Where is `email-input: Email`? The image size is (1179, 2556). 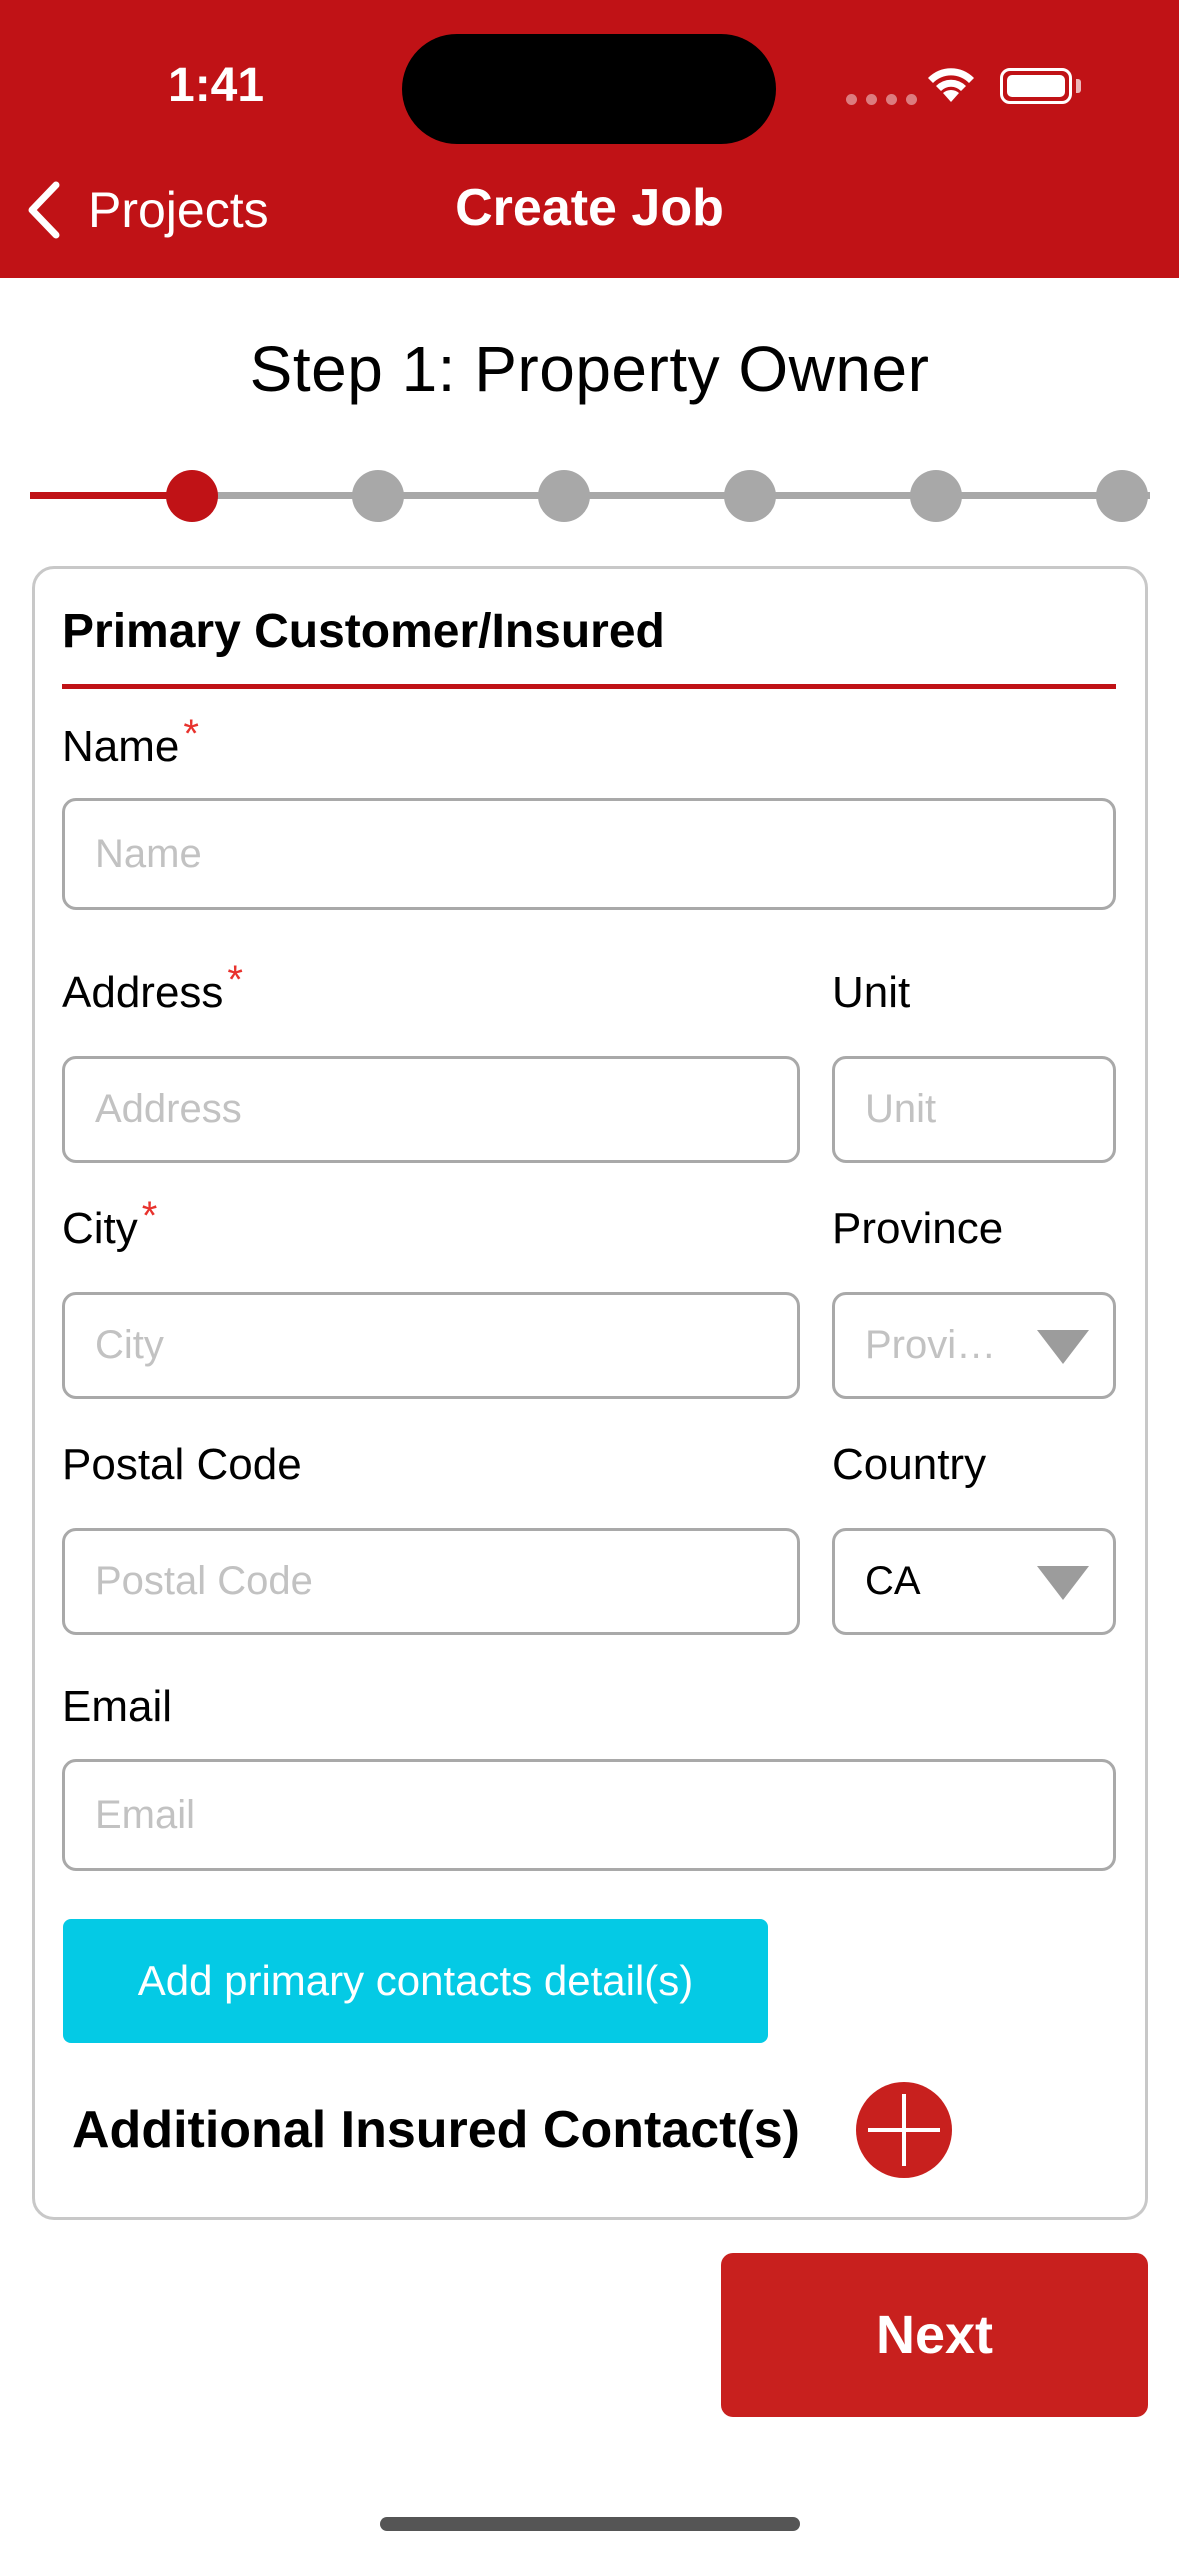 email-input: Email is located at coordinates (589, 1815).